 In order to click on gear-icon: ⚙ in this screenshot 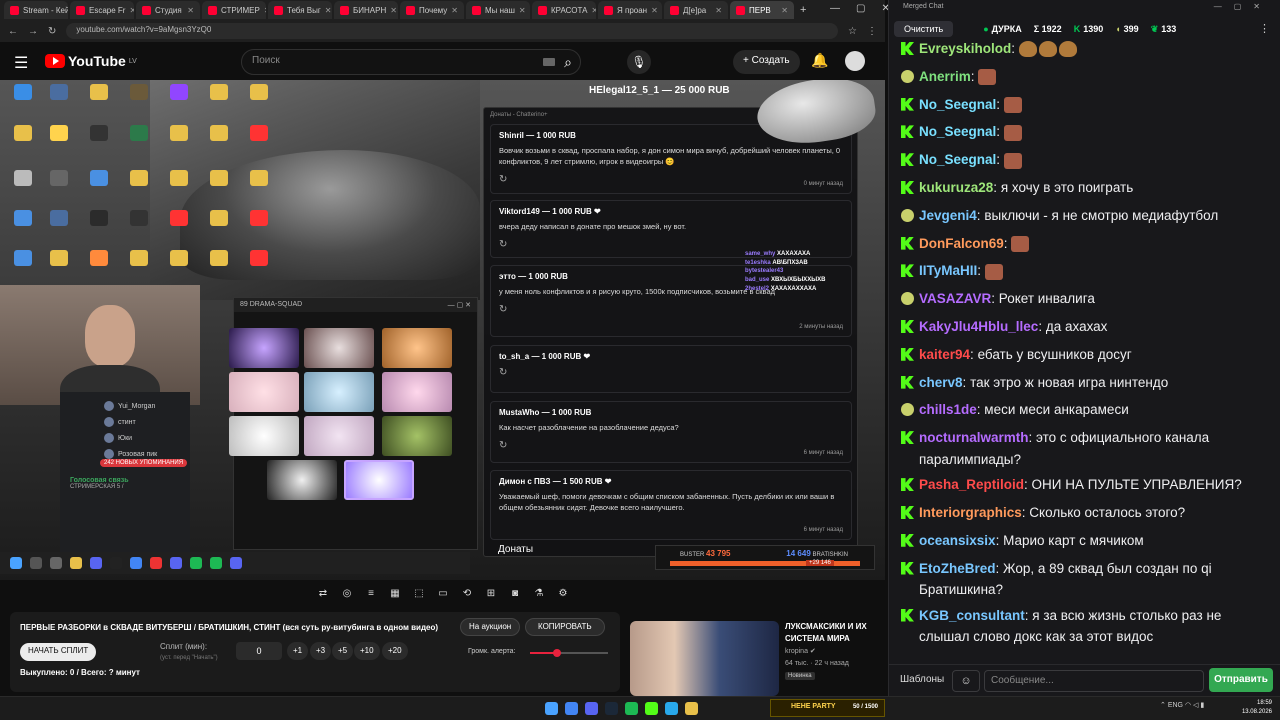, I will do `click(563, 594)`.